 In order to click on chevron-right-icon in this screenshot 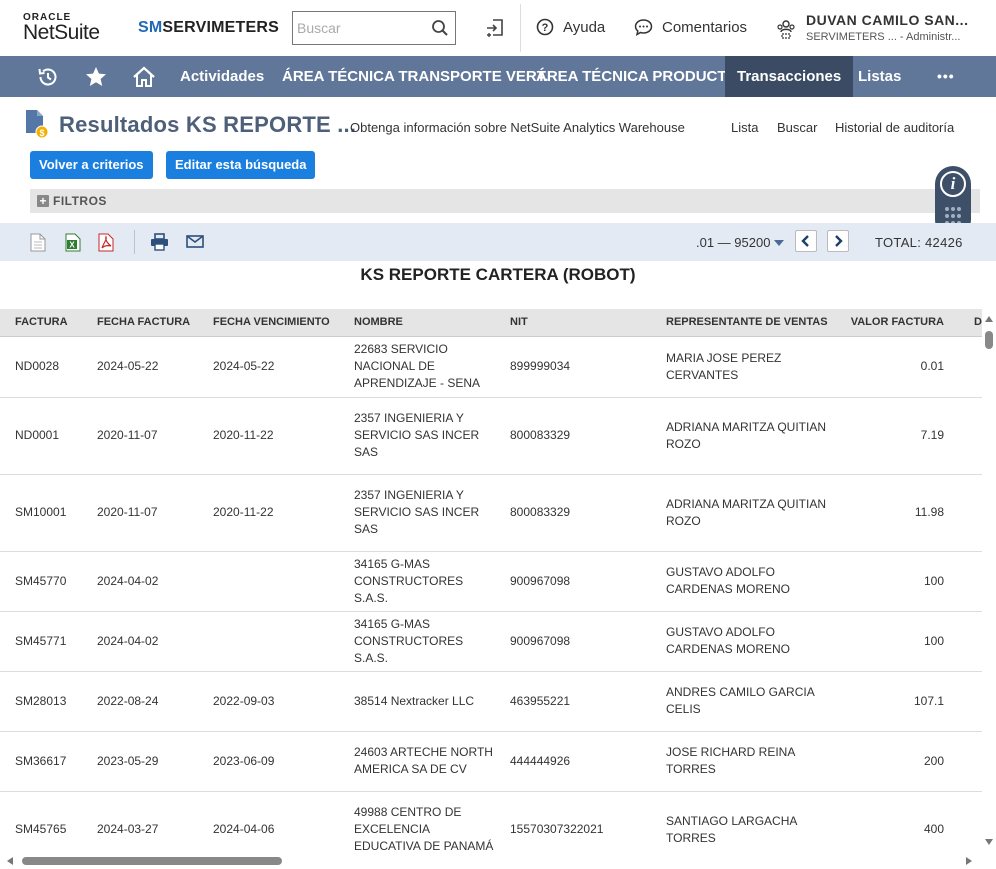, I will do `click(839, 241)`.